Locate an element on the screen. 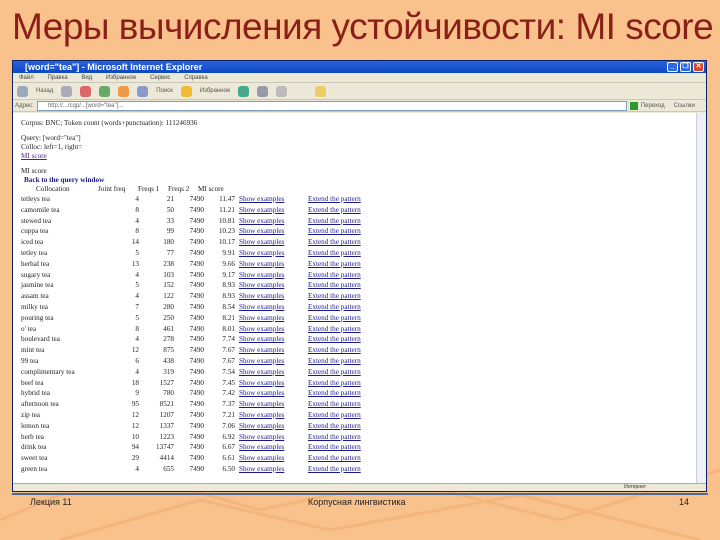 The width and height of the screenshot is (720, 540). mi-score-cell: 6.61 is located at coordinates (228, 458).